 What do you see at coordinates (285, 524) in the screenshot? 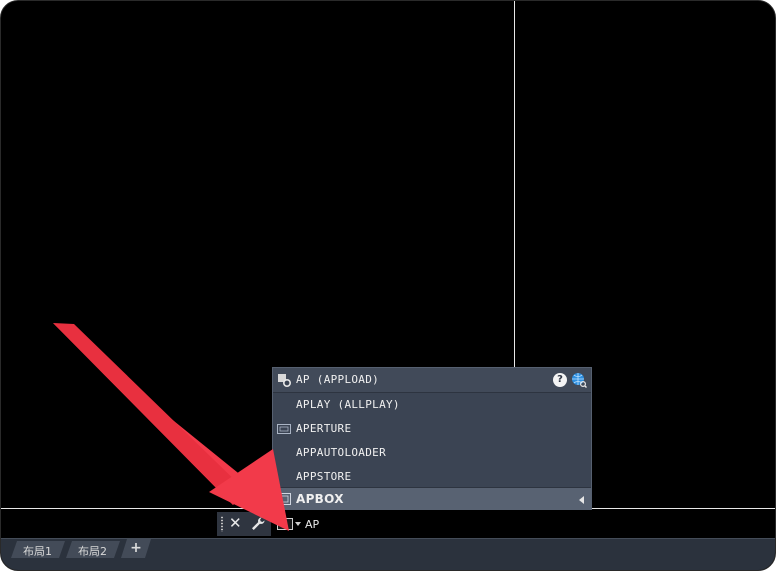
I see `command-prompt-icon` at bounding box center [285, 524].